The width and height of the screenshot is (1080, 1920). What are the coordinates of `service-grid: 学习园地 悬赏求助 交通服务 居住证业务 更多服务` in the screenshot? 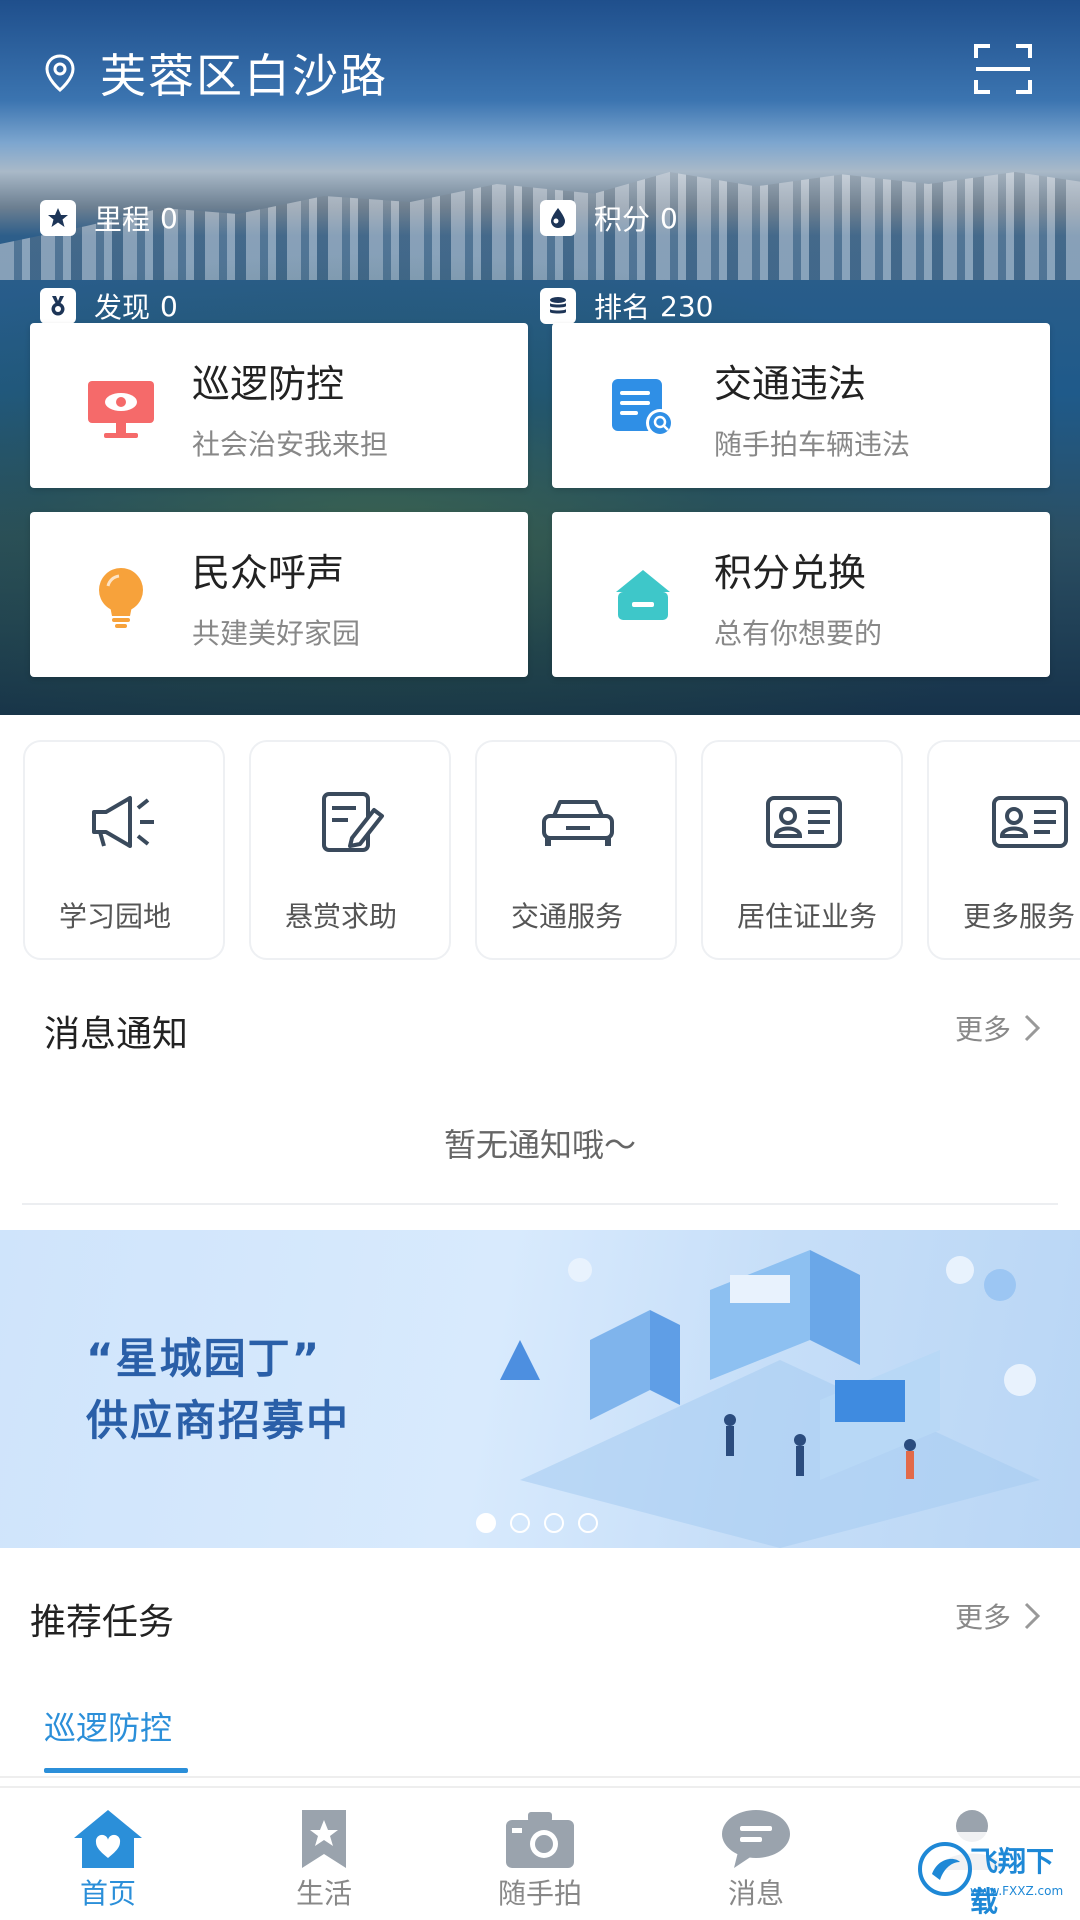 It's located at (540, 851).